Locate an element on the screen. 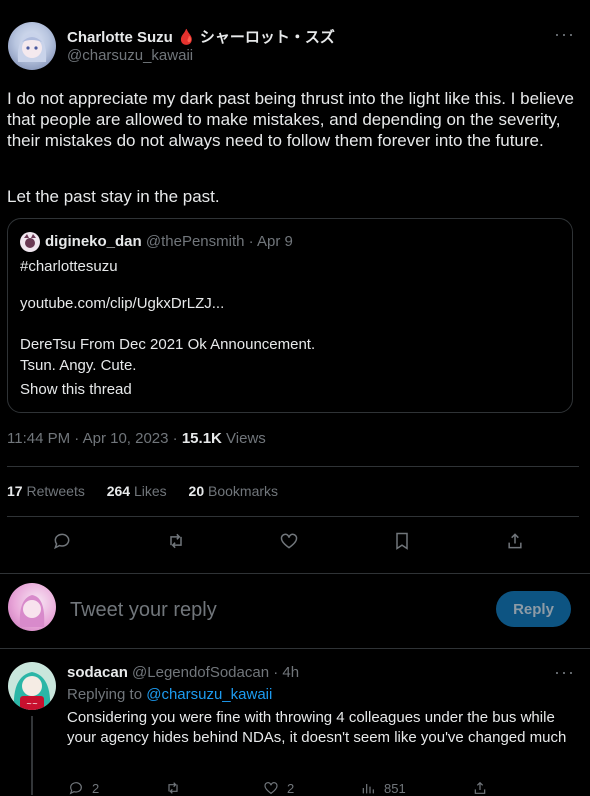 The height and width of the screenshot is (796, 590). author-name-row: Charlotte Suzu 🩸 シャーロット・スズ is located at coordinates (201, 36).